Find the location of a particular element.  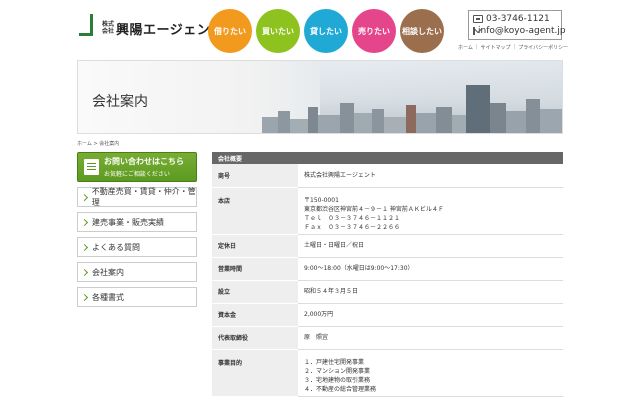

logo-mark-icon is located at coordinates (88, 28).